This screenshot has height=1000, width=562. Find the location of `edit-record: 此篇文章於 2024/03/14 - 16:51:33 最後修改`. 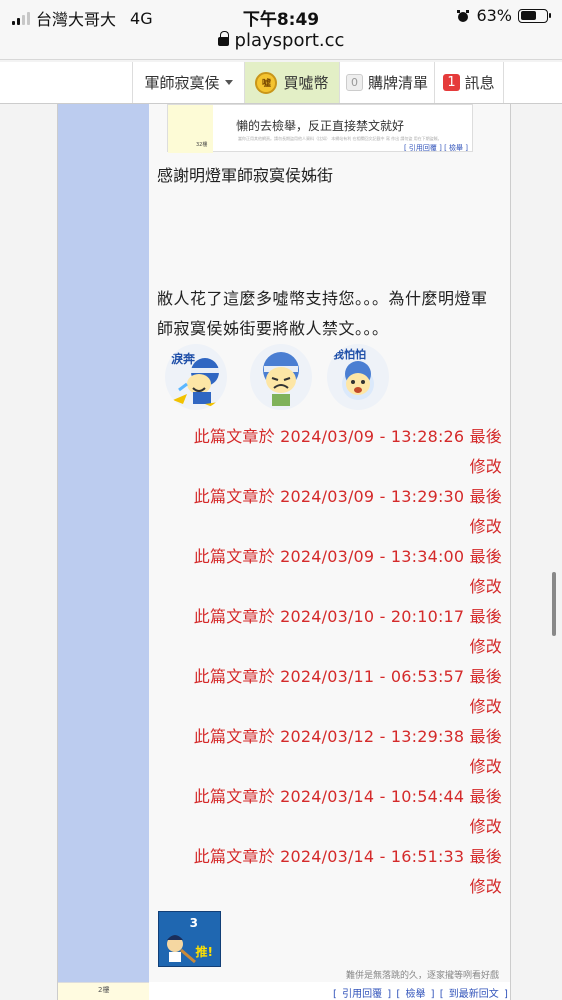

edit-record: 此篇文章於 2024/03/14 - 16:51:33 最後修改 is located at coordinates (329, 872).